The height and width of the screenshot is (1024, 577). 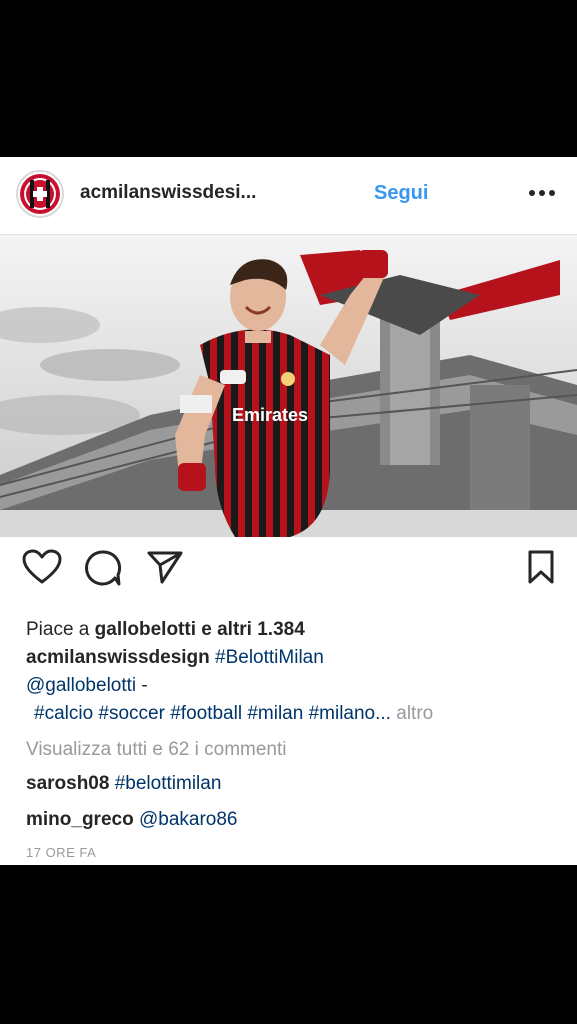 I want to click on caption-line-1: acmilanswissdesign #BelottiMilan, so click(x=296, y=658).